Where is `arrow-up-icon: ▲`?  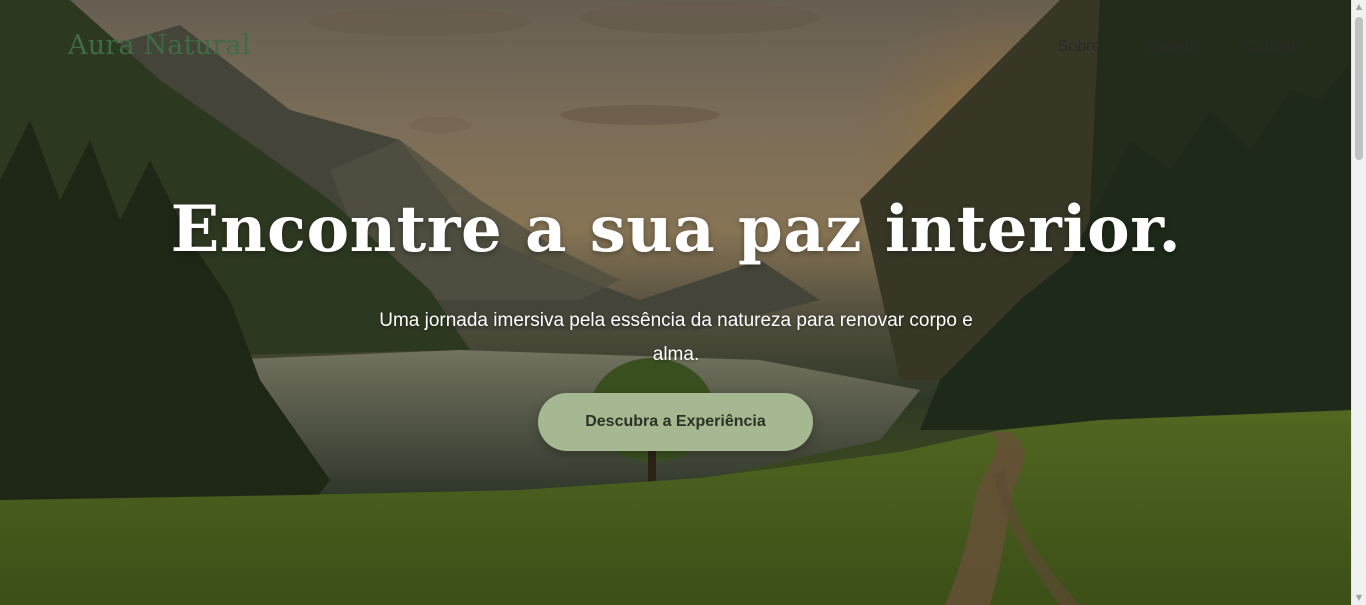
arrow-up-icon: ▲ is located at coordinates (1359, 7).